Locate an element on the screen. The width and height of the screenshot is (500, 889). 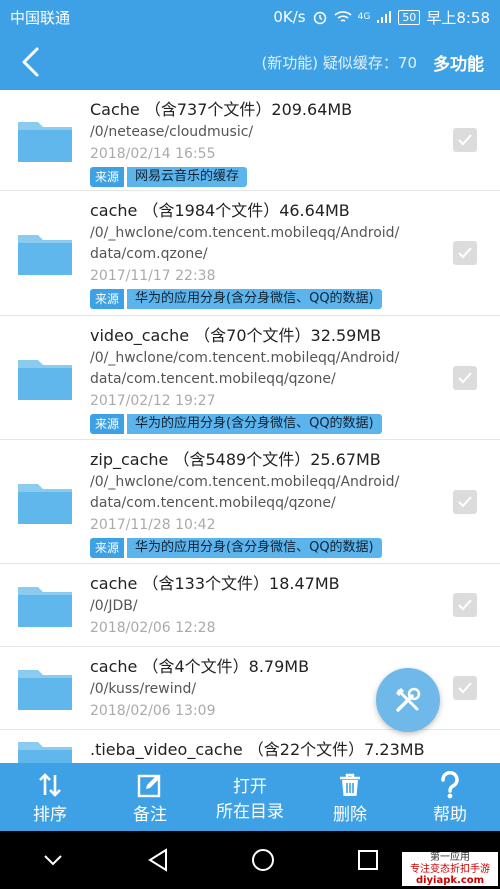
help-button: 帮助 is located at coordinates (450, 797).